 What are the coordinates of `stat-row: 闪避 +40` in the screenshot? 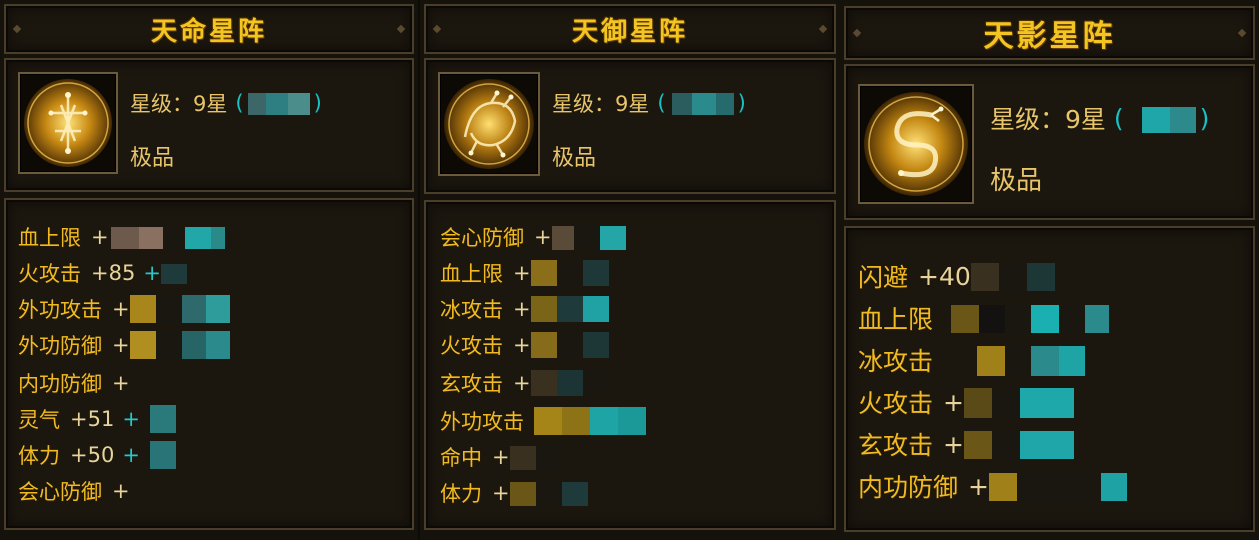 It's located at (956, 276).